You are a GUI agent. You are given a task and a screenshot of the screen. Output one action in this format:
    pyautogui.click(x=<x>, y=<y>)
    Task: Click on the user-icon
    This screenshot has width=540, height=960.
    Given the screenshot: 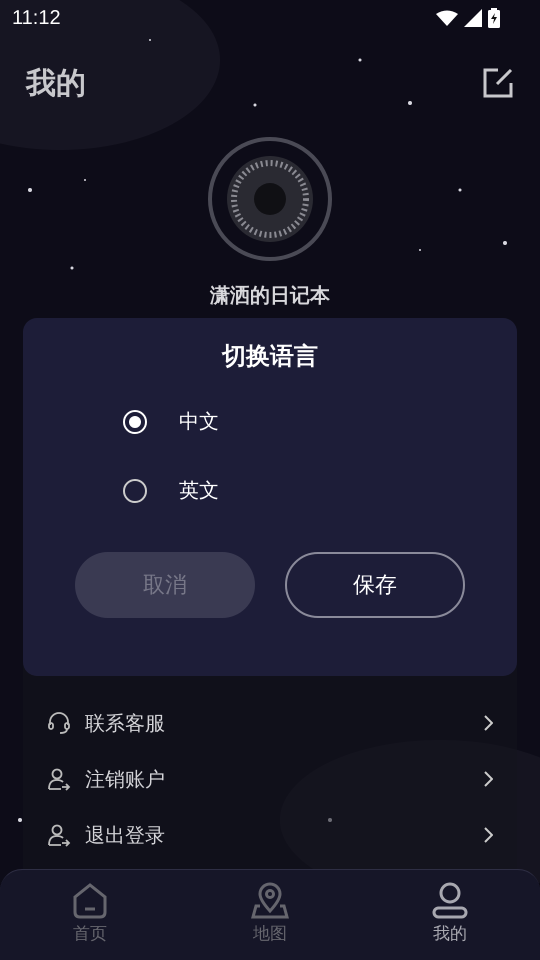 What is the action you would take?
    pyautogui.click(x=450, y=901)
    